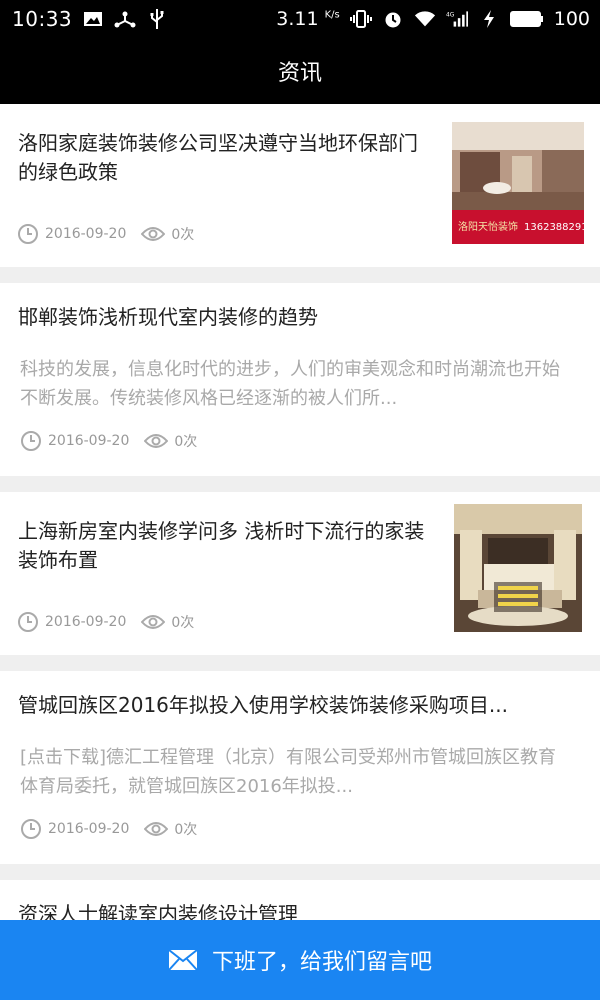  Describe the element at coordinates (299, 73) in the screenshot. I see `page-title: 资讯` at that location.